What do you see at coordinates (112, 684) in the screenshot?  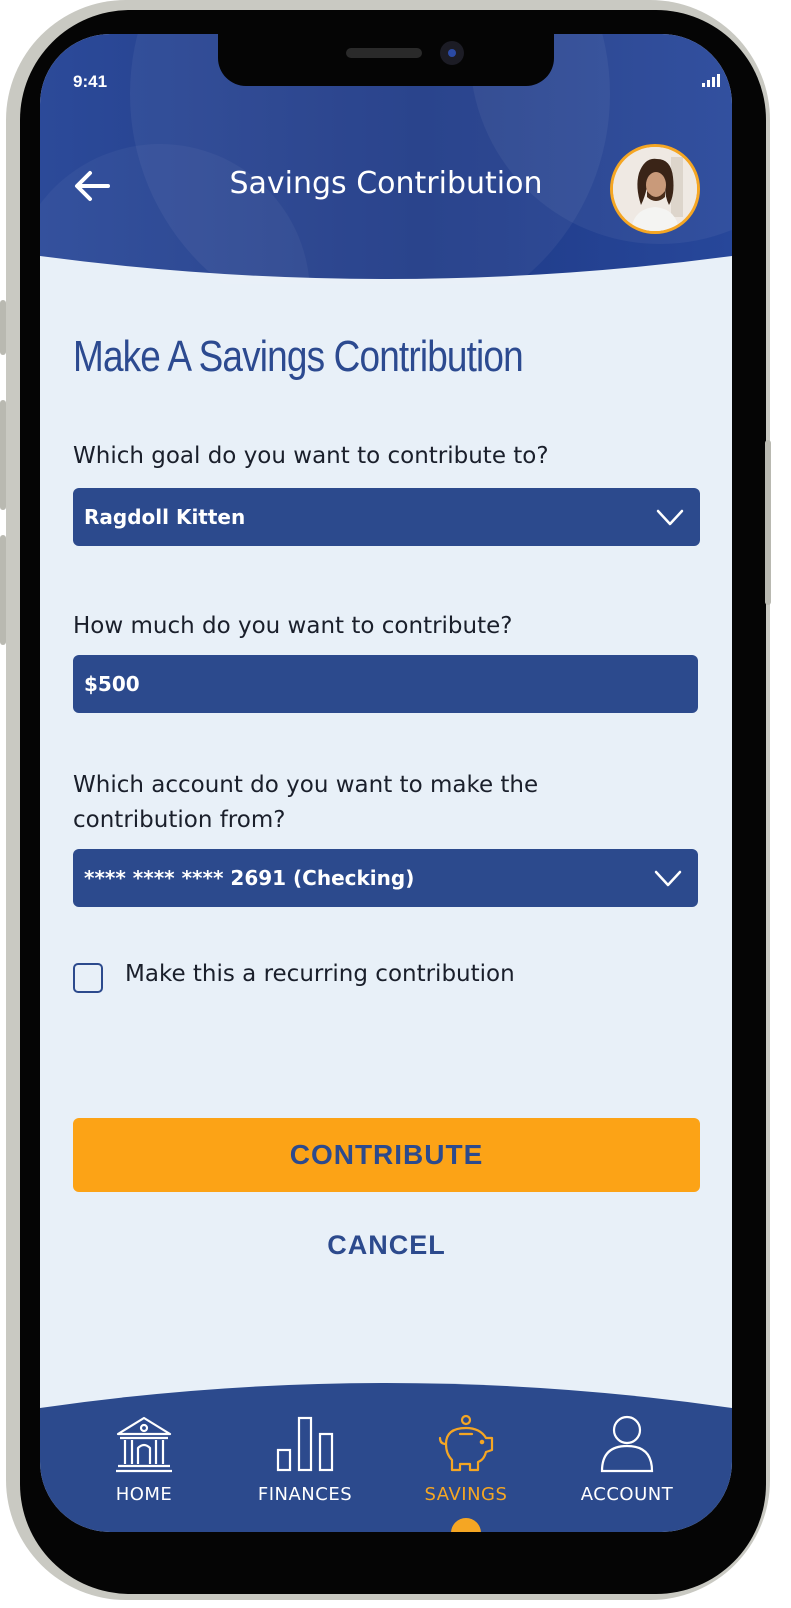 I see `amount-input-value: $500` at bounding box center [112, 684].